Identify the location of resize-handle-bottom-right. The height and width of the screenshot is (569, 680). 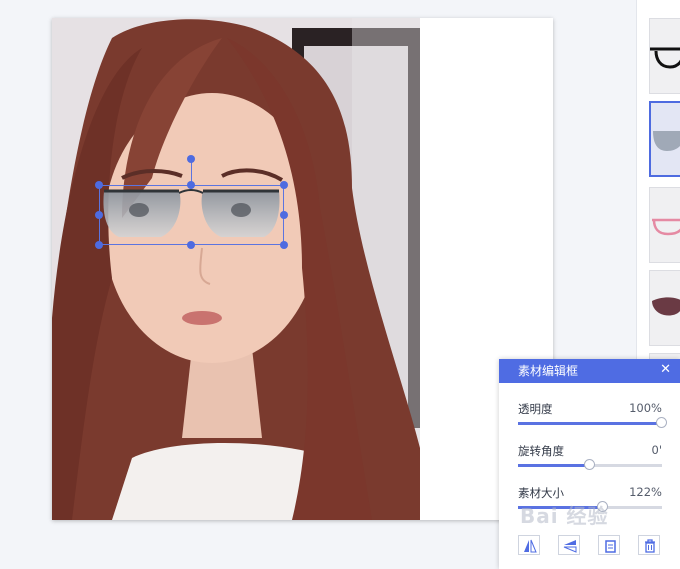
(284, 245).